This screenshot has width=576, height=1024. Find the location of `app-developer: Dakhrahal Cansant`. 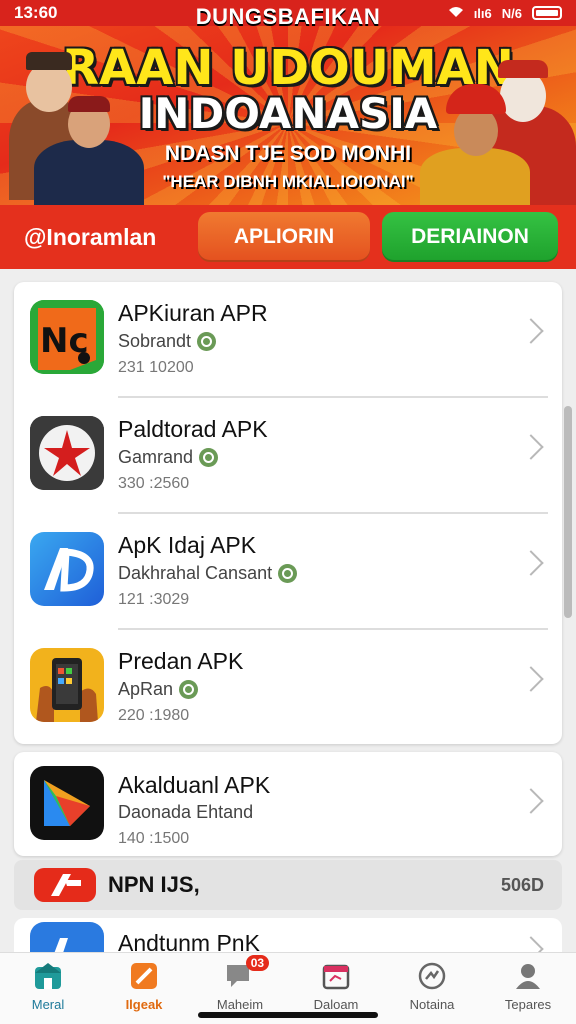

app-developer: Dakhrahal Cansant is located at coordinates (208, 573).